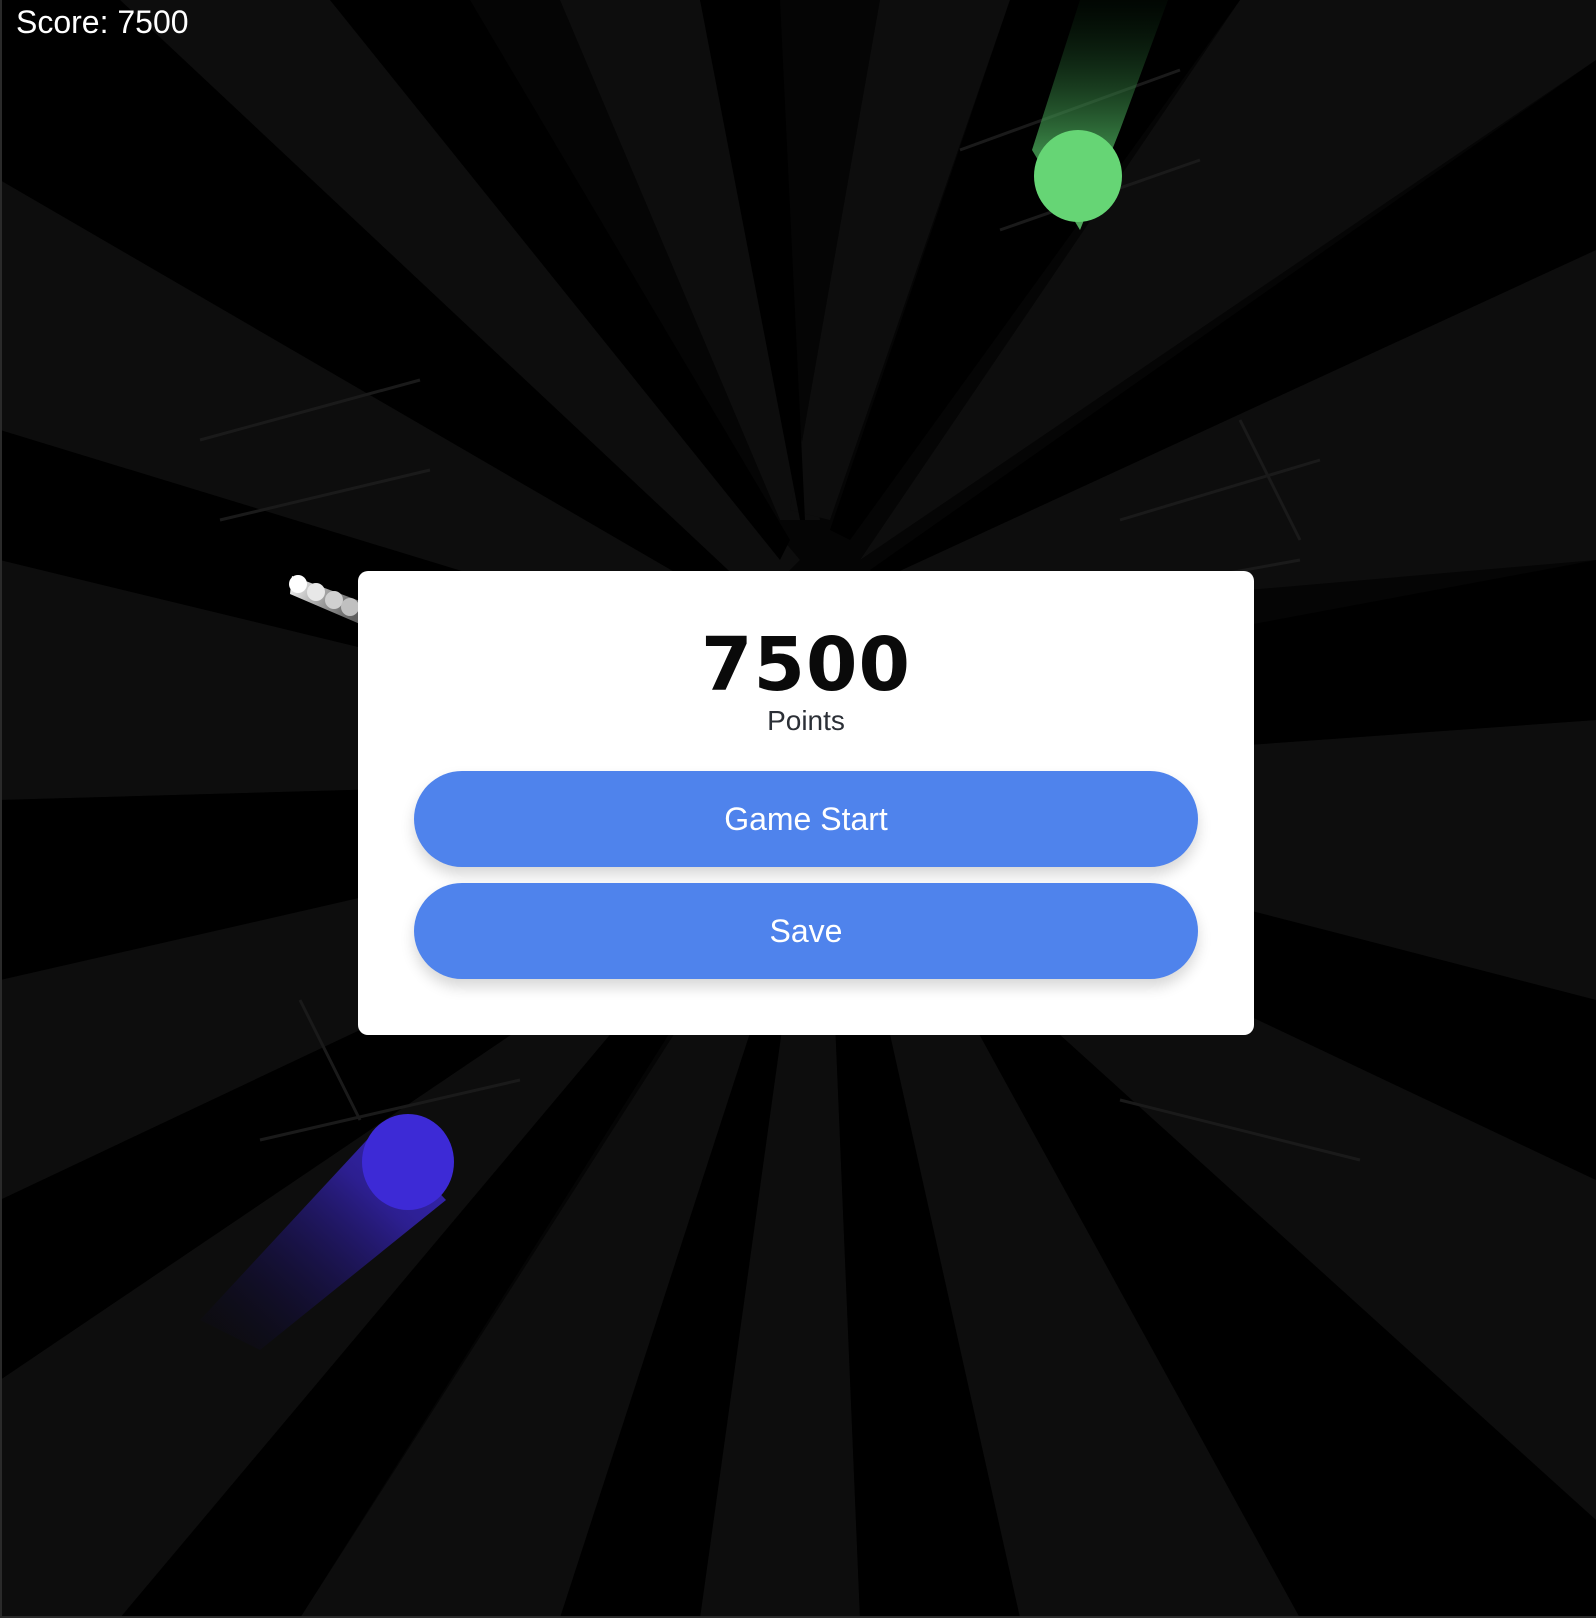 The image size is (1596, 1618). What do you see at coordinates (153, 22) in the screenshot?
I see `score-value: 7500` at bounding box center [153, 22].